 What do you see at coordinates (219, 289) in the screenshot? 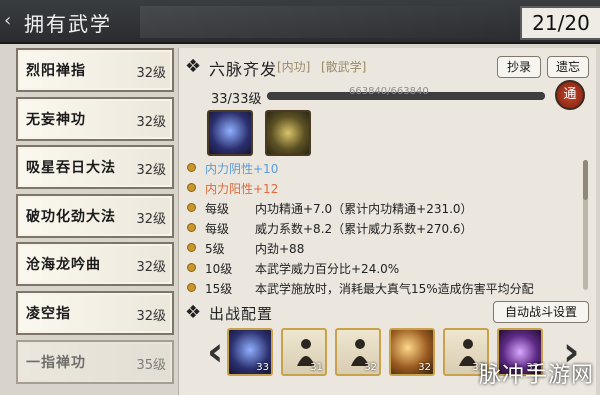
I see `effect-prefix: 15级` at bounding box center [219, 289].